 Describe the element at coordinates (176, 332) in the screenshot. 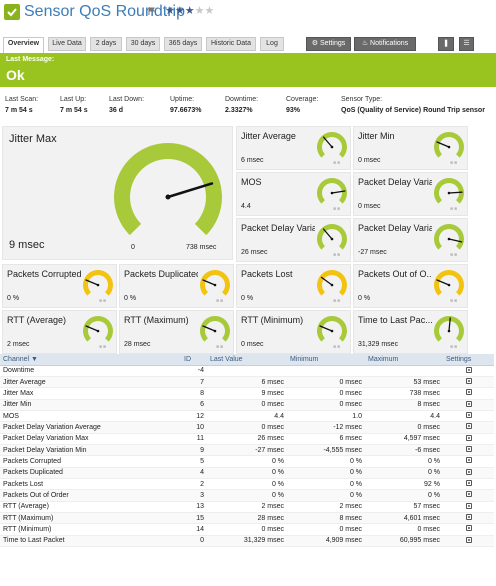

I see `gauge-card: RTT (Maximum) 28 msec ■■` at that location.